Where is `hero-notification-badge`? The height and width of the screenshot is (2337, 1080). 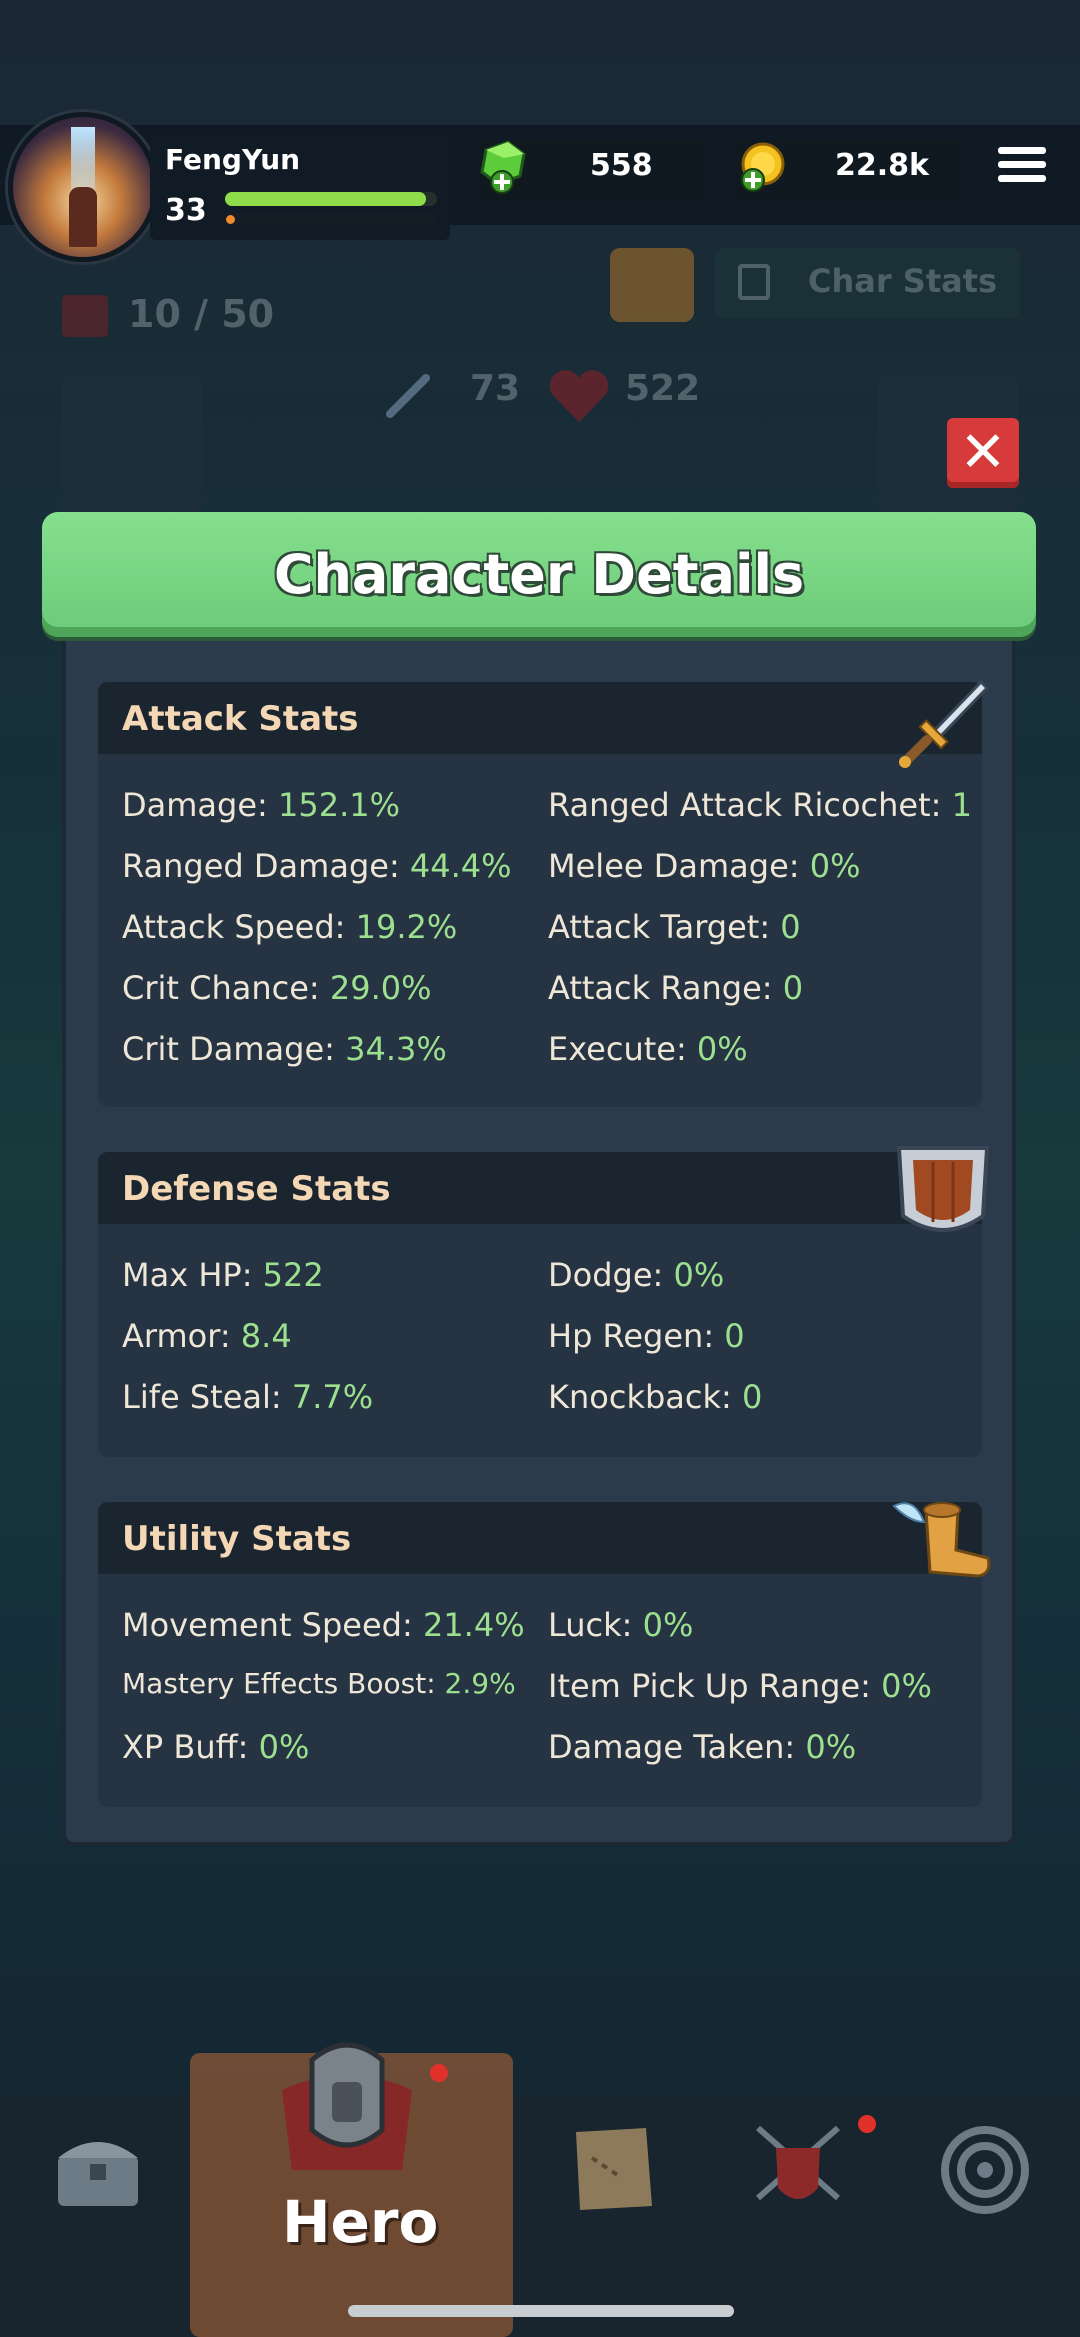
hero-notification-badge is located at coordinates (439, 2073).